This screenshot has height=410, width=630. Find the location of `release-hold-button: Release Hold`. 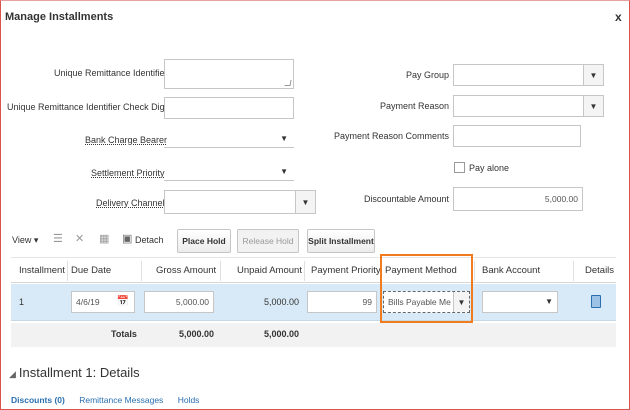

release-hold-button: Release Hold is located at coordinates (268, 241).